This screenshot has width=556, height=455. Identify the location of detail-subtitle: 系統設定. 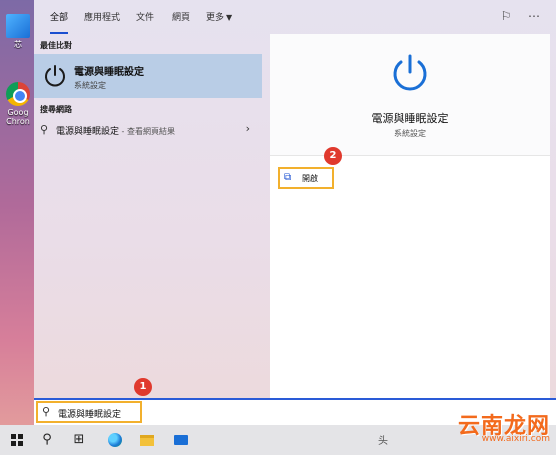
(410, 133).